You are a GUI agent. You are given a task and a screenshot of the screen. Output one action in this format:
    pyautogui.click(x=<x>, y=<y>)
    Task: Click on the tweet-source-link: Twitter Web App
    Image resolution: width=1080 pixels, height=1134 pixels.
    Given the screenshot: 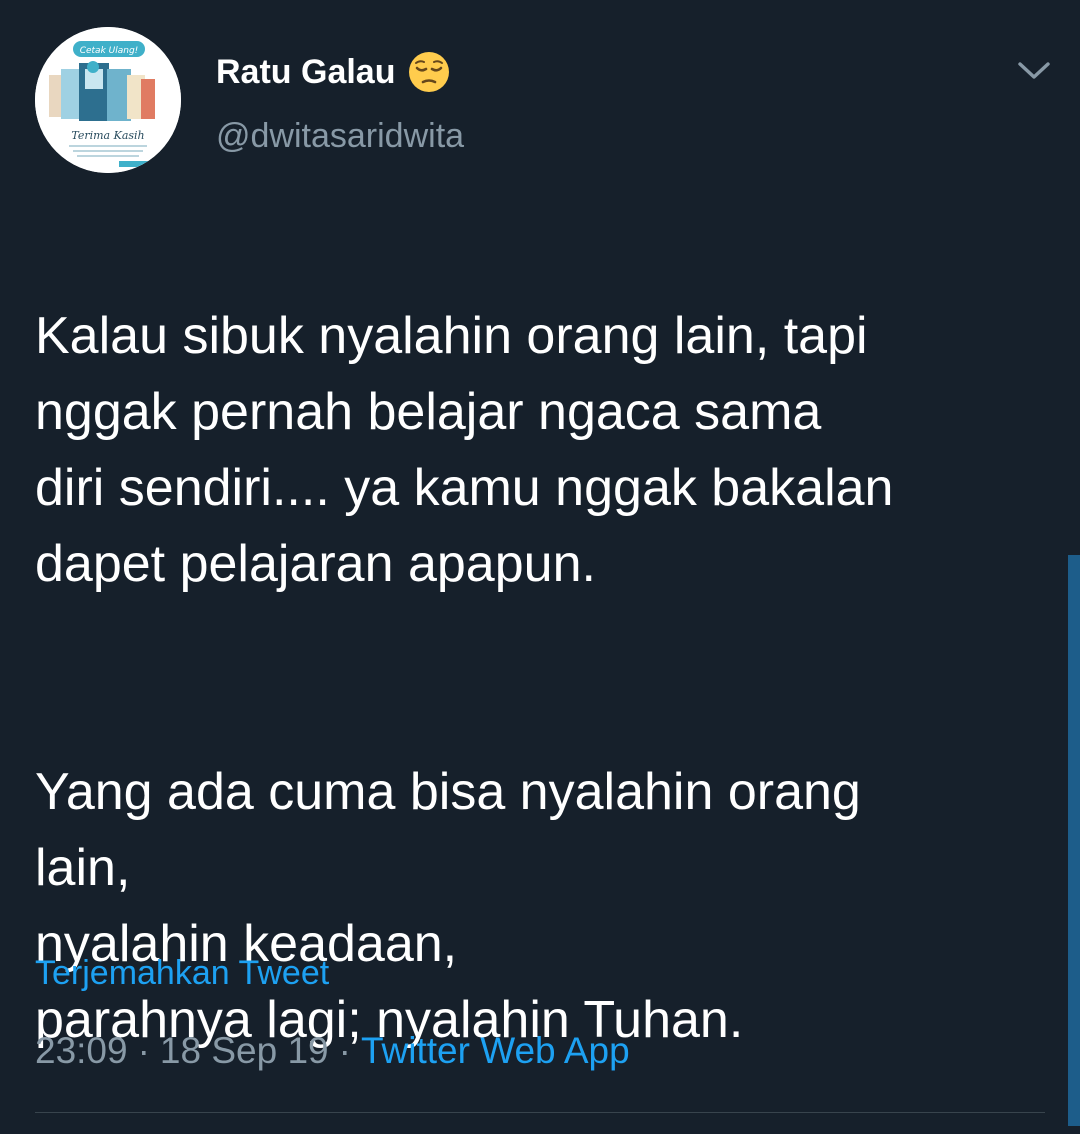 What is the action you would take?
    pyautogui.click(x=495, y=1051)
    